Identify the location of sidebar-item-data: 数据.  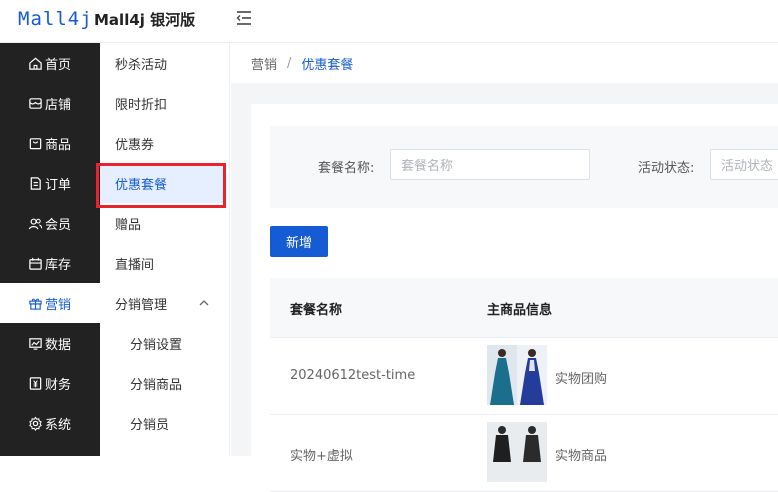
(50, 343).